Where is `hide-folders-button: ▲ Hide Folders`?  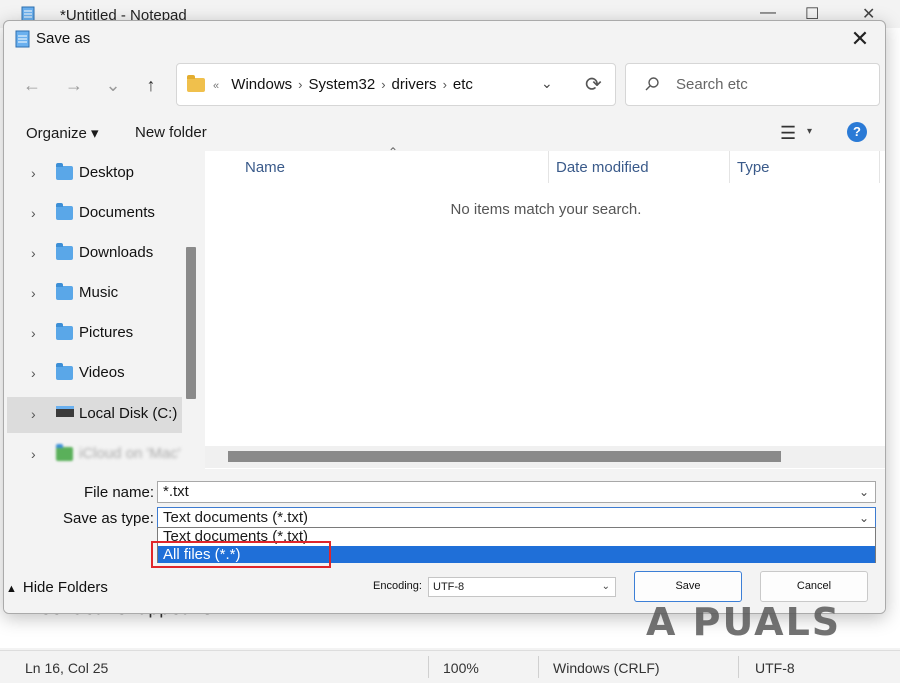 hide-folders-button: ▲ Hide Folders is located at coordinates (57, 587).